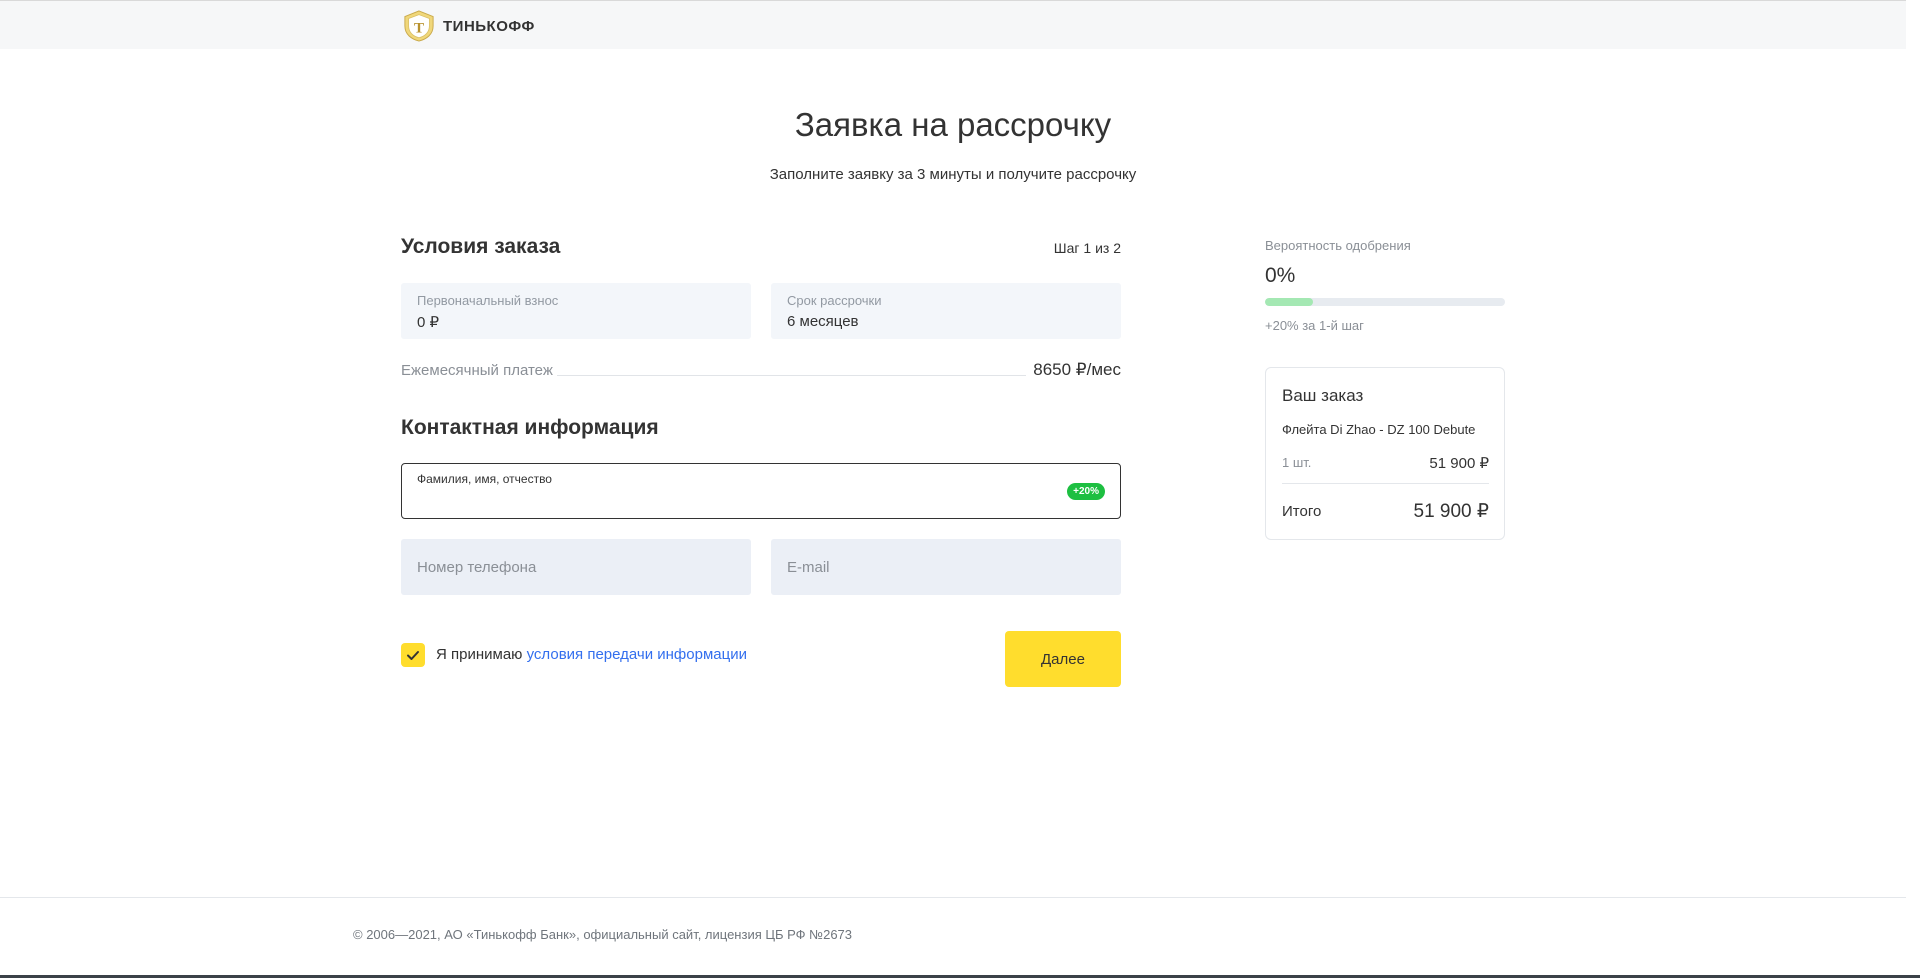  I want to click on contact-info-title: Контактная информация, so click(530, 427).